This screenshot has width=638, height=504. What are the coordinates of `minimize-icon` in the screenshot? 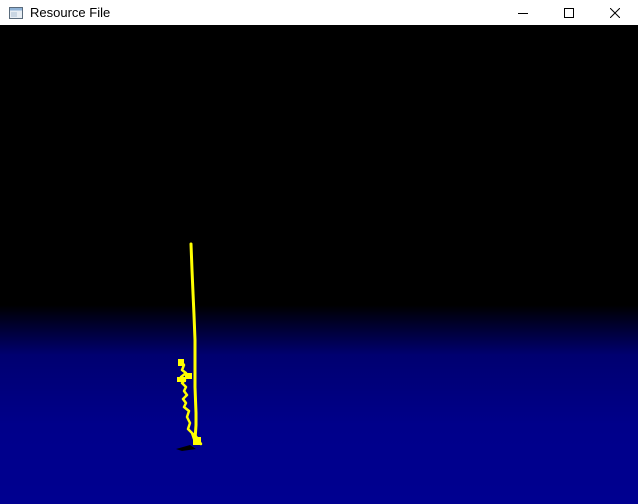 It's located at (523, 13).